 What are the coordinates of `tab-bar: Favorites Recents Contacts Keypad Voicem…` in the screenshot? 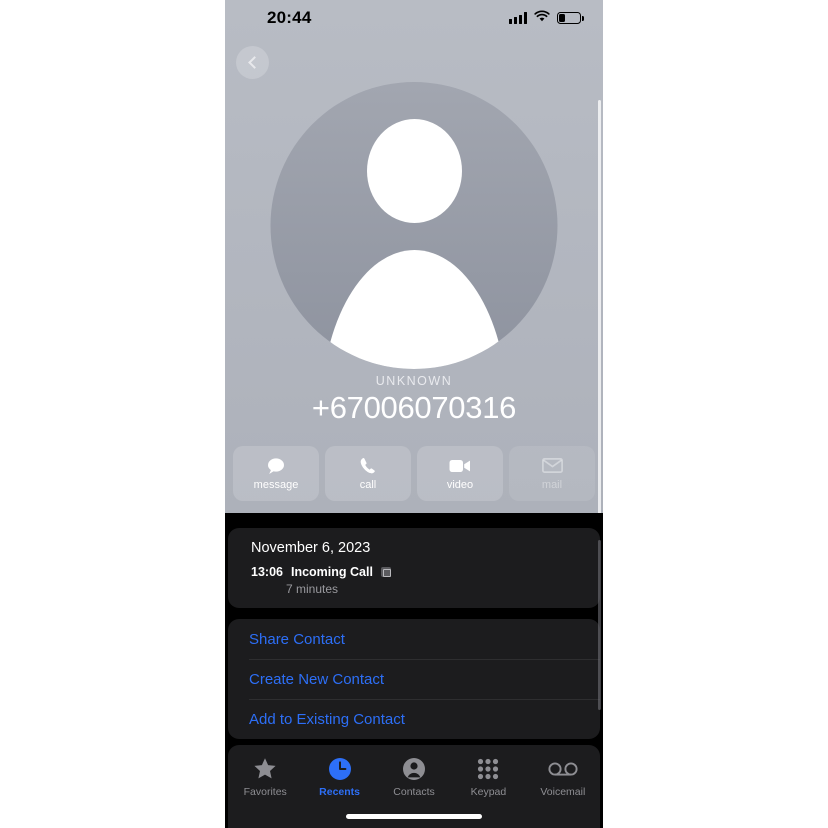 It's located at (414, 786).